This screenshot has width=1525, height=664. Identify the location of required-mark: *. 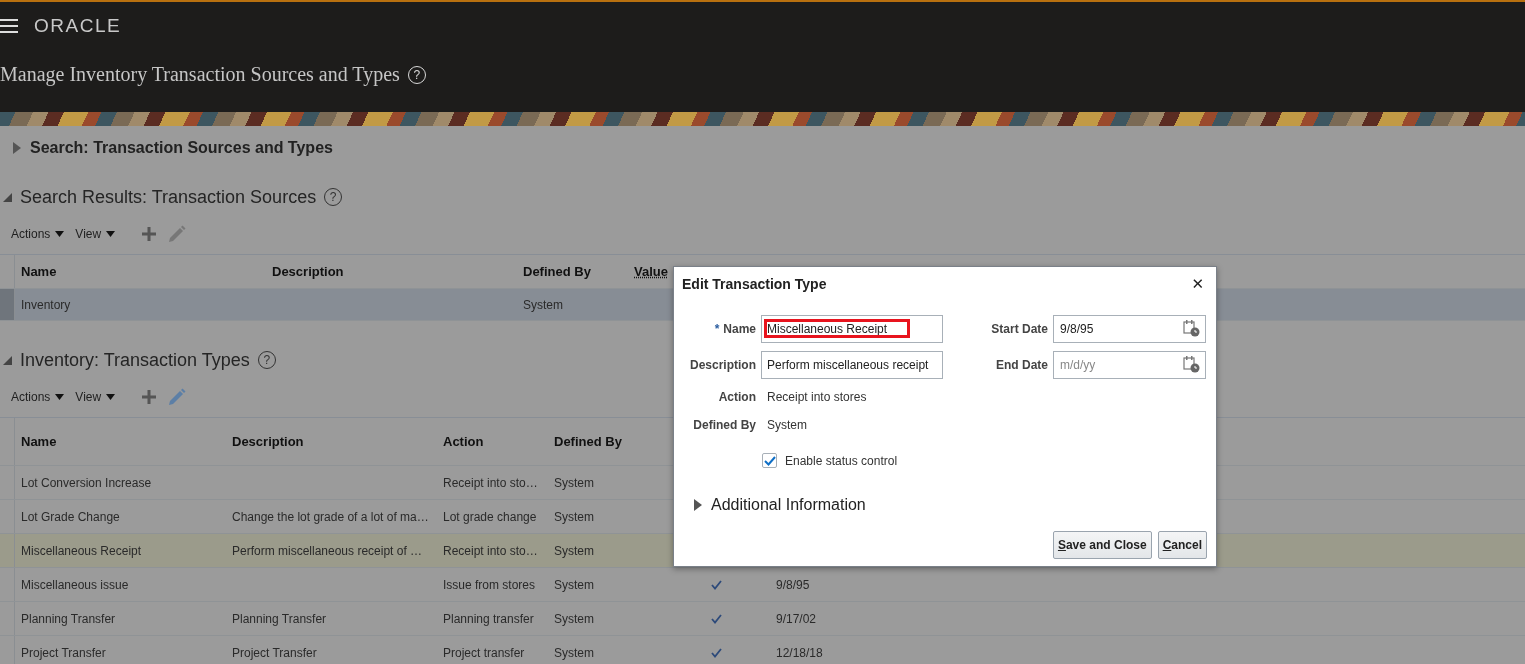
(717, 329).